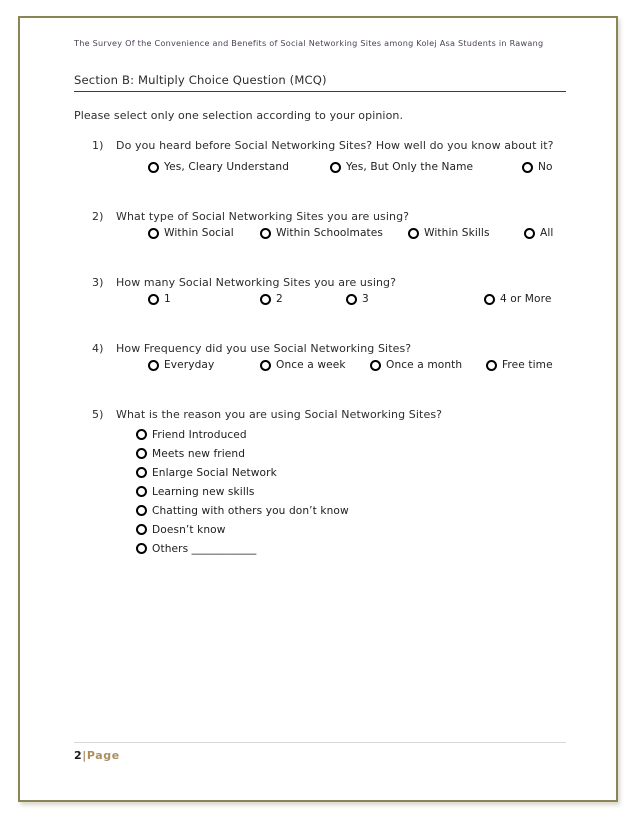 The width and height of the screenshot is (638, 826). I want to click on option-q5-chatting-with-others: Chatting with others you don’t know, so click(351, 510).